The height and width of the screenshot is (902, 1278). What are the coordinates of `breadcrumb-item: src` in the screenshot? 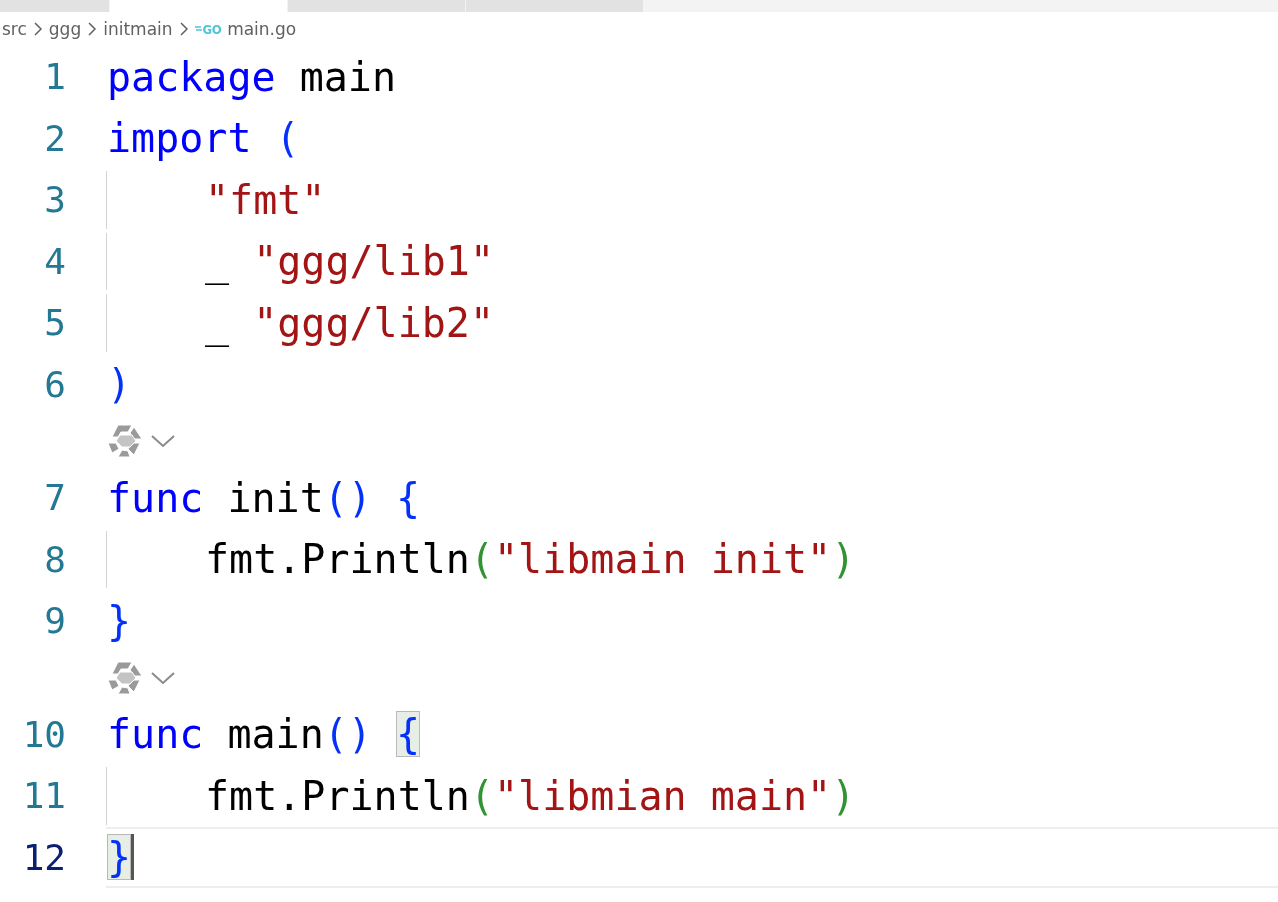 It's located at (14, 29).